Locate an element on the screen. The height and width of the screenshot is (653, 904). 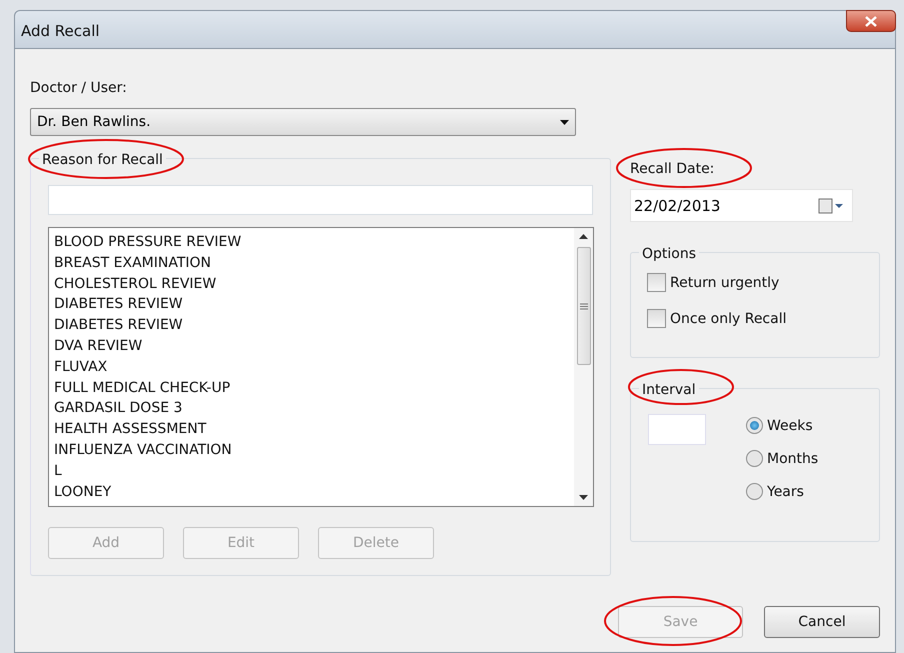
doctor-label: Doctor / User: is located at coordinates (78, 88).